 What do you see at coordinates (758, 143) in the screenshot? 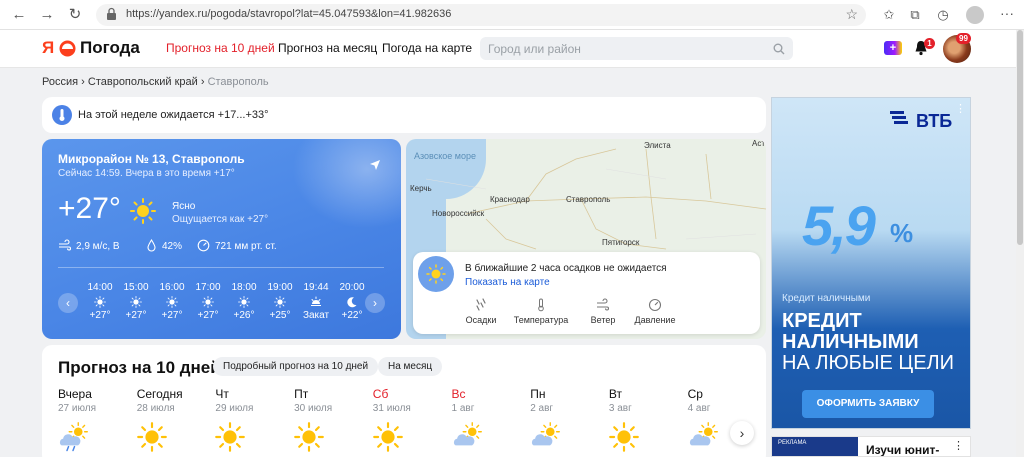
I see `map-label-astrakhan: Аст` at bounding box center [758, 143].